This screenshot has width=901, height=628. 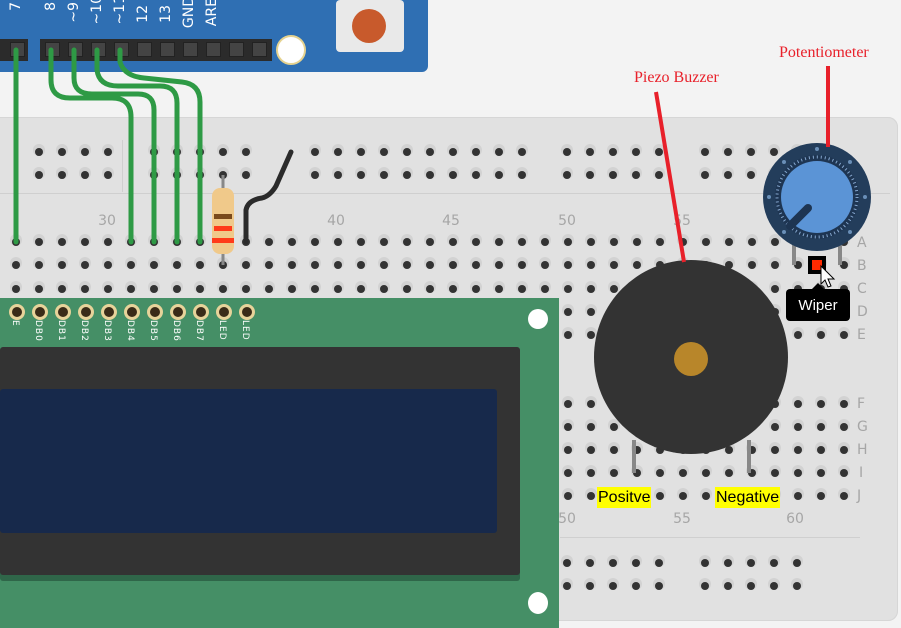 What do you see at coordinates (748, 497) in the screenshot?
I see `negative-label: Negative` at bounding box center [748, 497].